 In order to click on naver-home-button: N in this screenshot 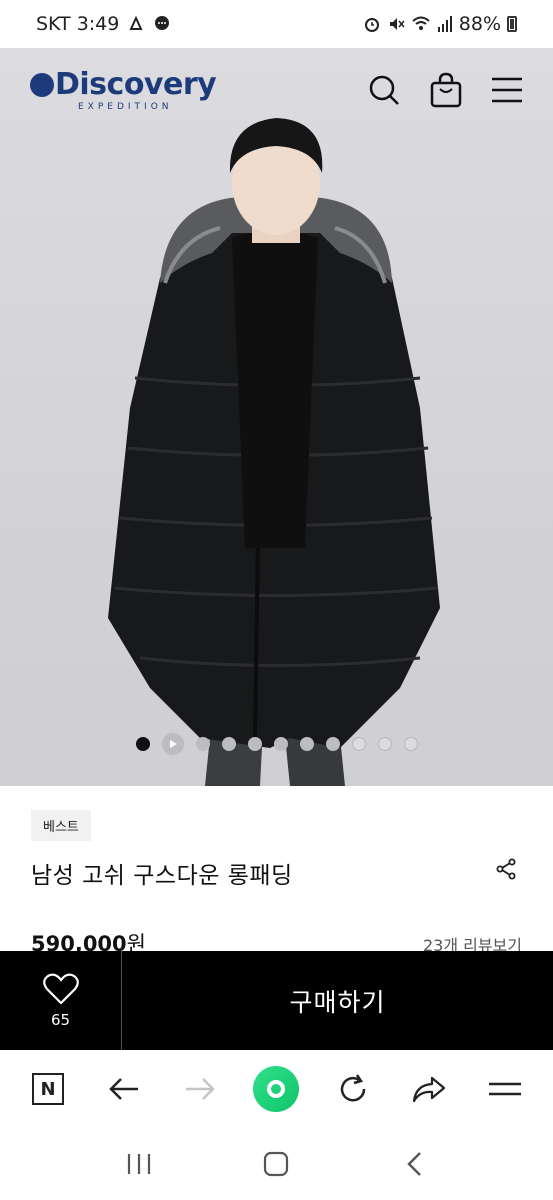, I will do `click(48, 1089)`.